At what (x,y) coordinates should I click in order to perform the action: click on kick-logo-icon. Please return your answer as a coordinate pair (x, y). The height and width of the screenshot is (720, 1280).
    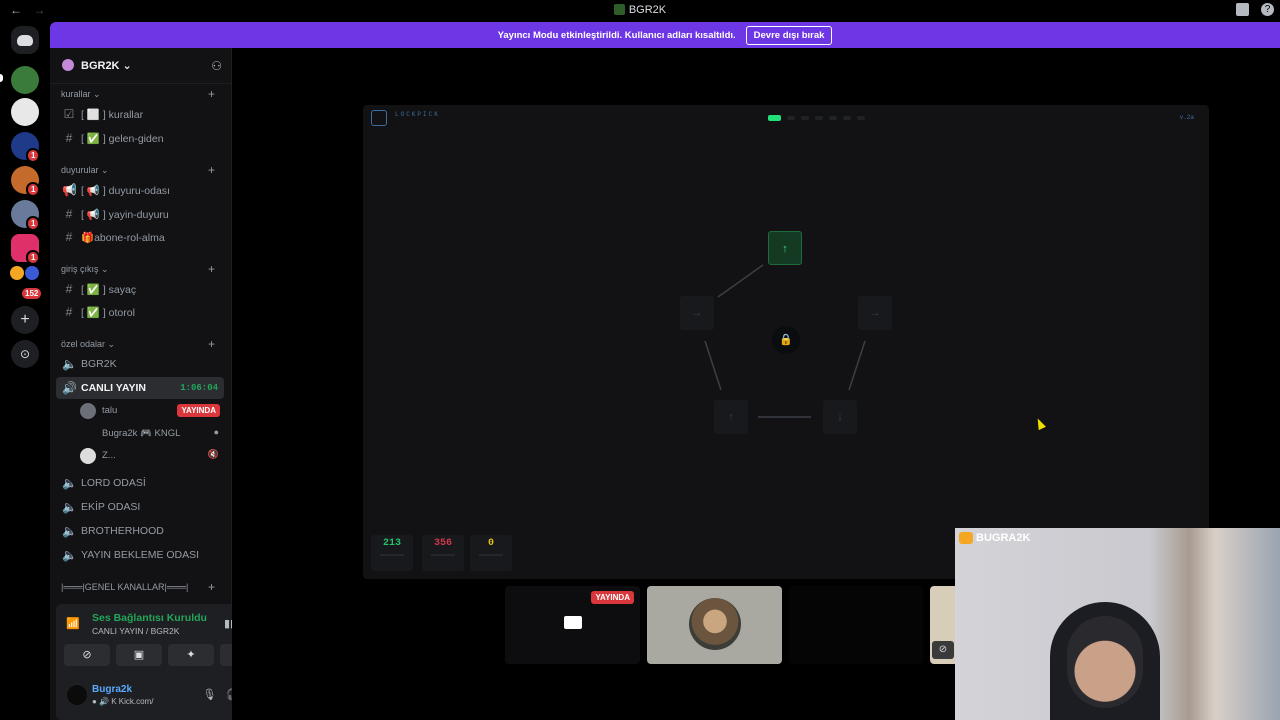
    Looking at the image, I should click on (966, 538).